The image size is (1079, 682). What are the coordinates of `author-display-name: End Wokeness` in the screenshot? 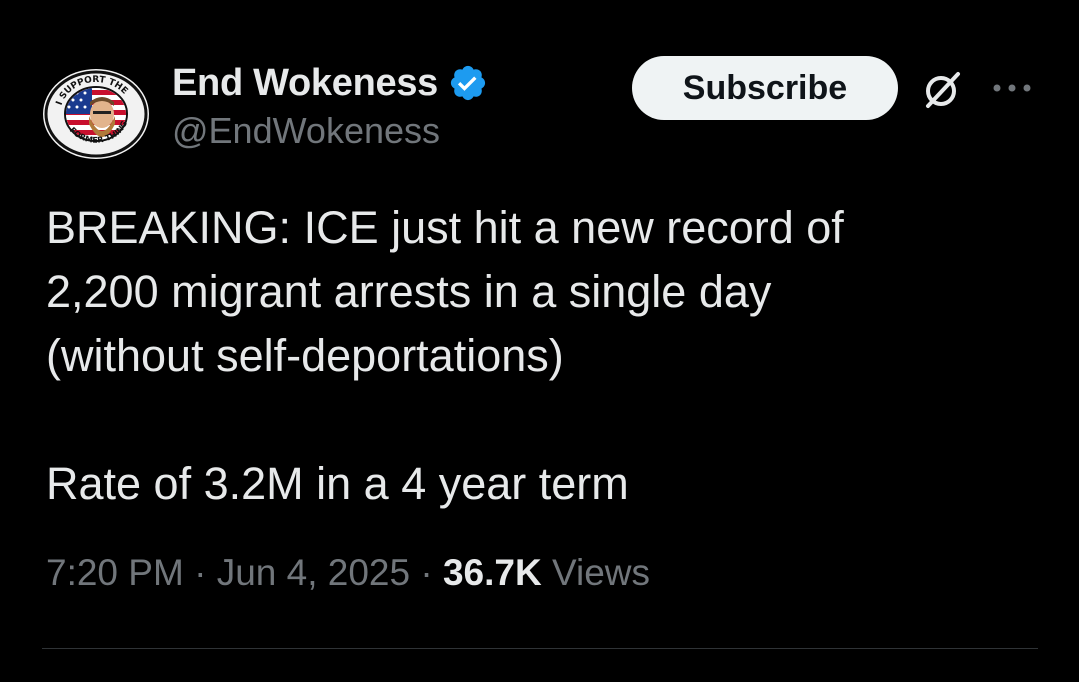 It's located at (305, 83).